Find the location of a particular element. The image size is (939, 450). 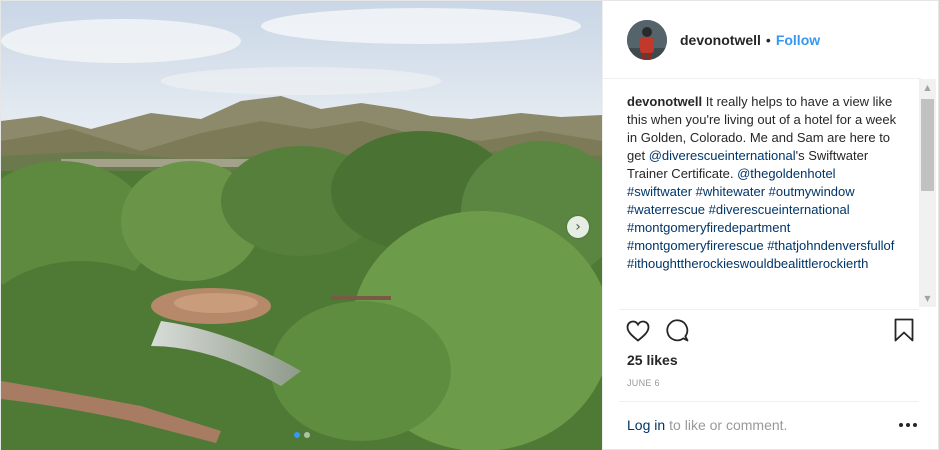

post-date: JUNE 6 is located at coordinates (643, 383).